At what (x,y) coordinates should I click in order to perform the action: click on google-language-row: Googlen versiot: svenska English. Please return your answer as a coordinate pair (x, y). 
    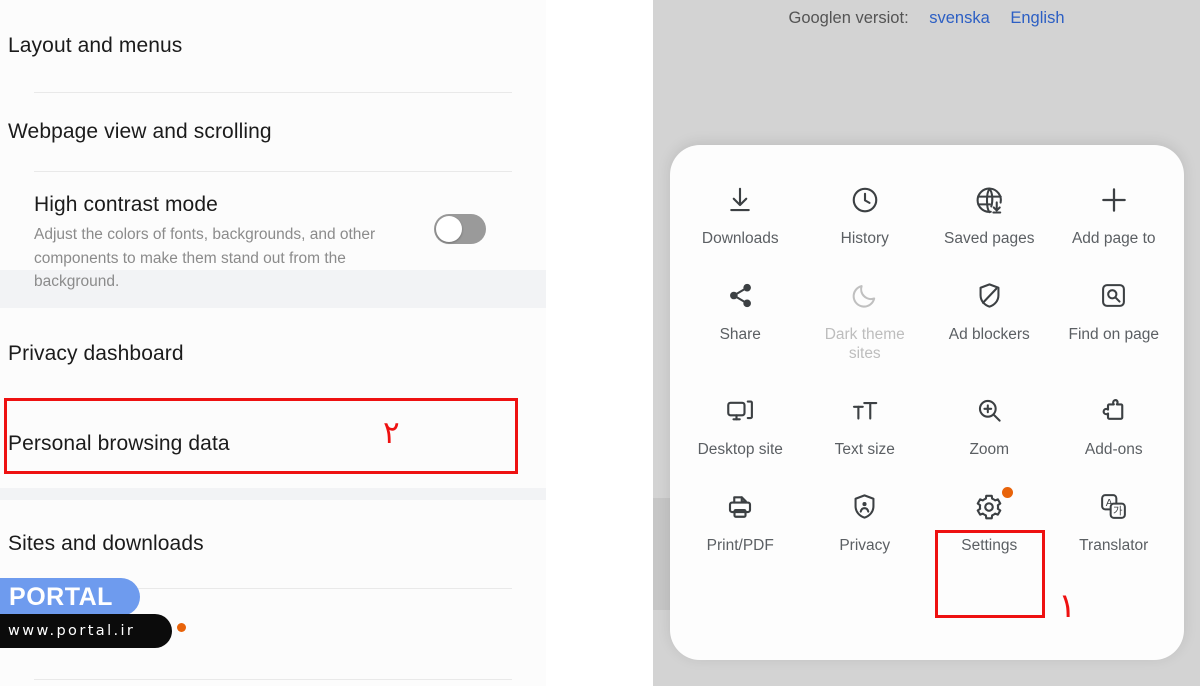
    Looking at the image, I should click on (926, 14).